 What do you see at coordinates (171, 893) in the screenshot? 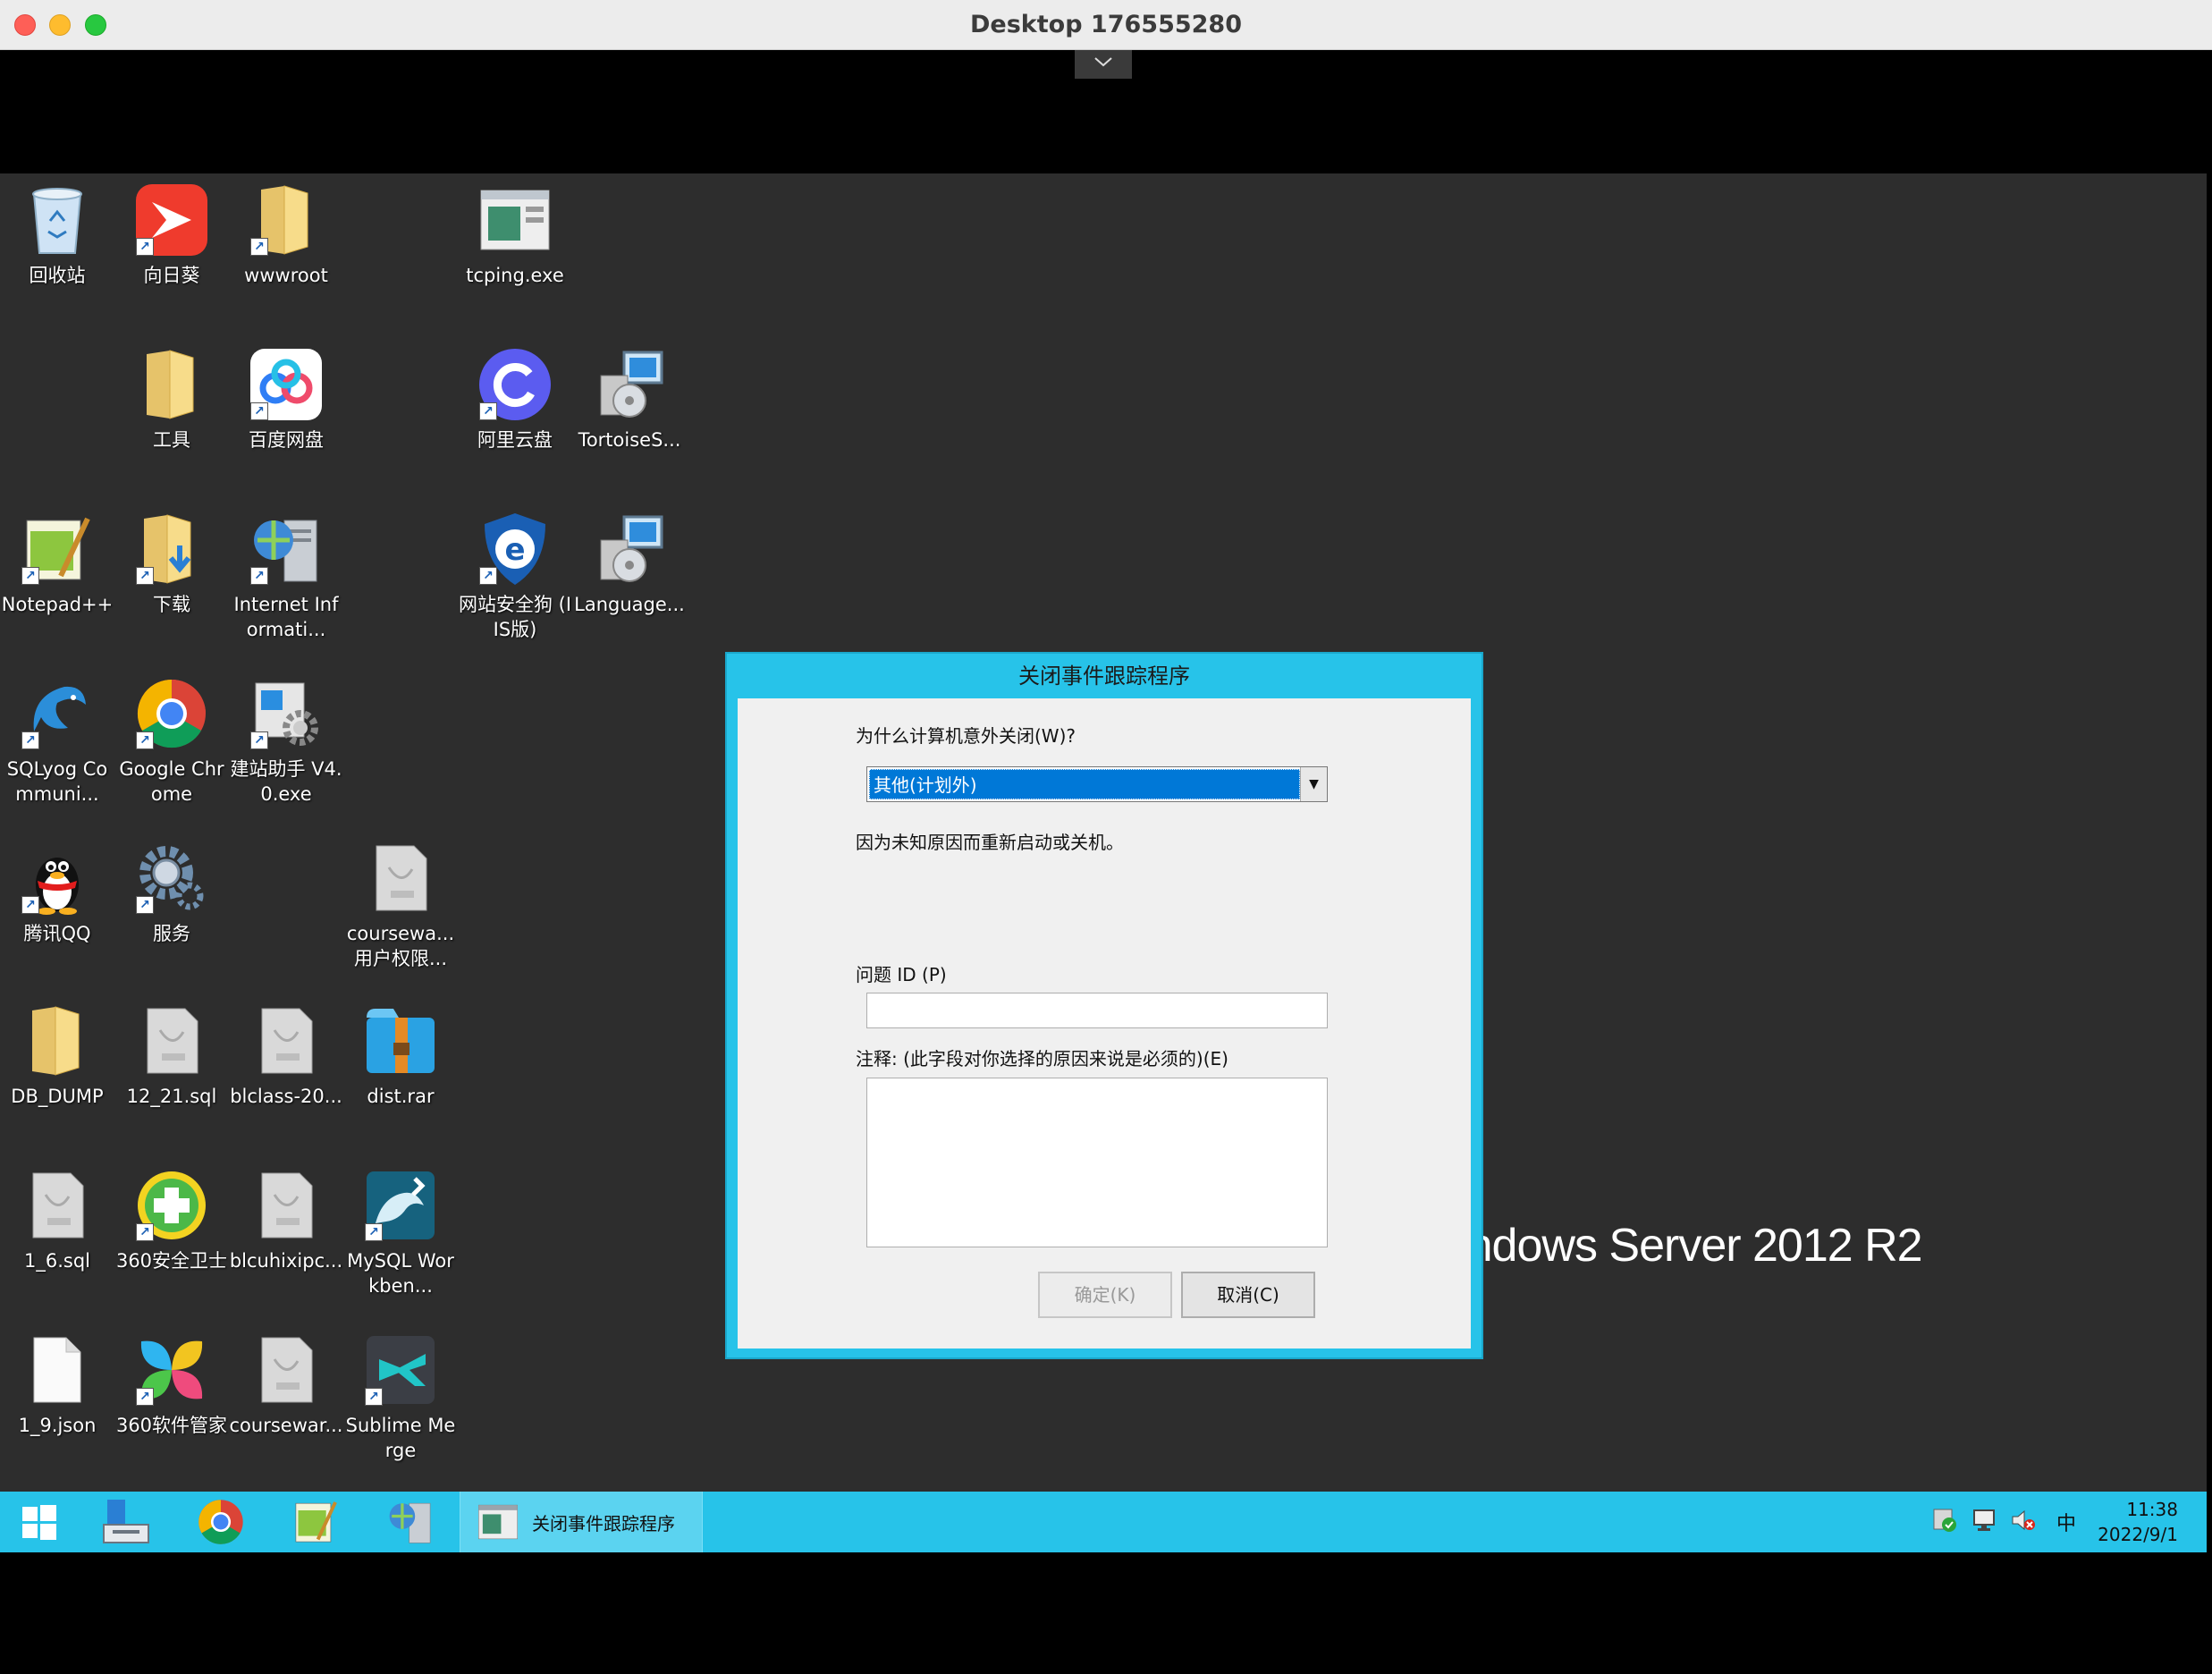
I see `desktop-icon-services: ↗ 服务` at bounding box center [171, 893].